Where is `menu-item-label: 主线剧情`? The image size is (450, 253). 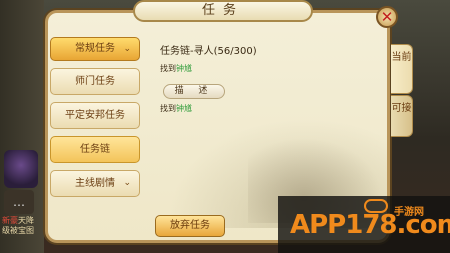 menu-item-label: 主线剧情 is located at coordinates (95, 183).